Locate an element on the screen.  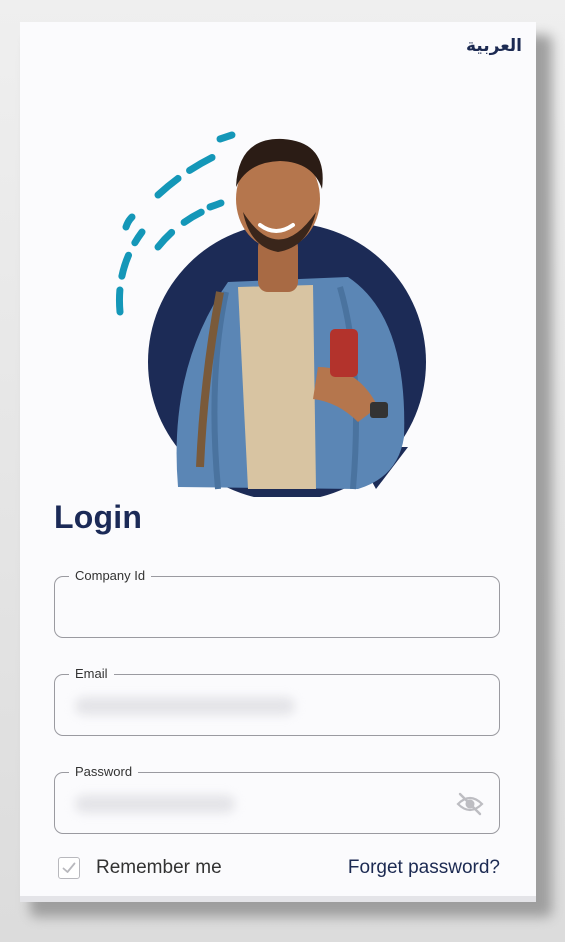
page-title: Login is located at coordinates (98, 517).